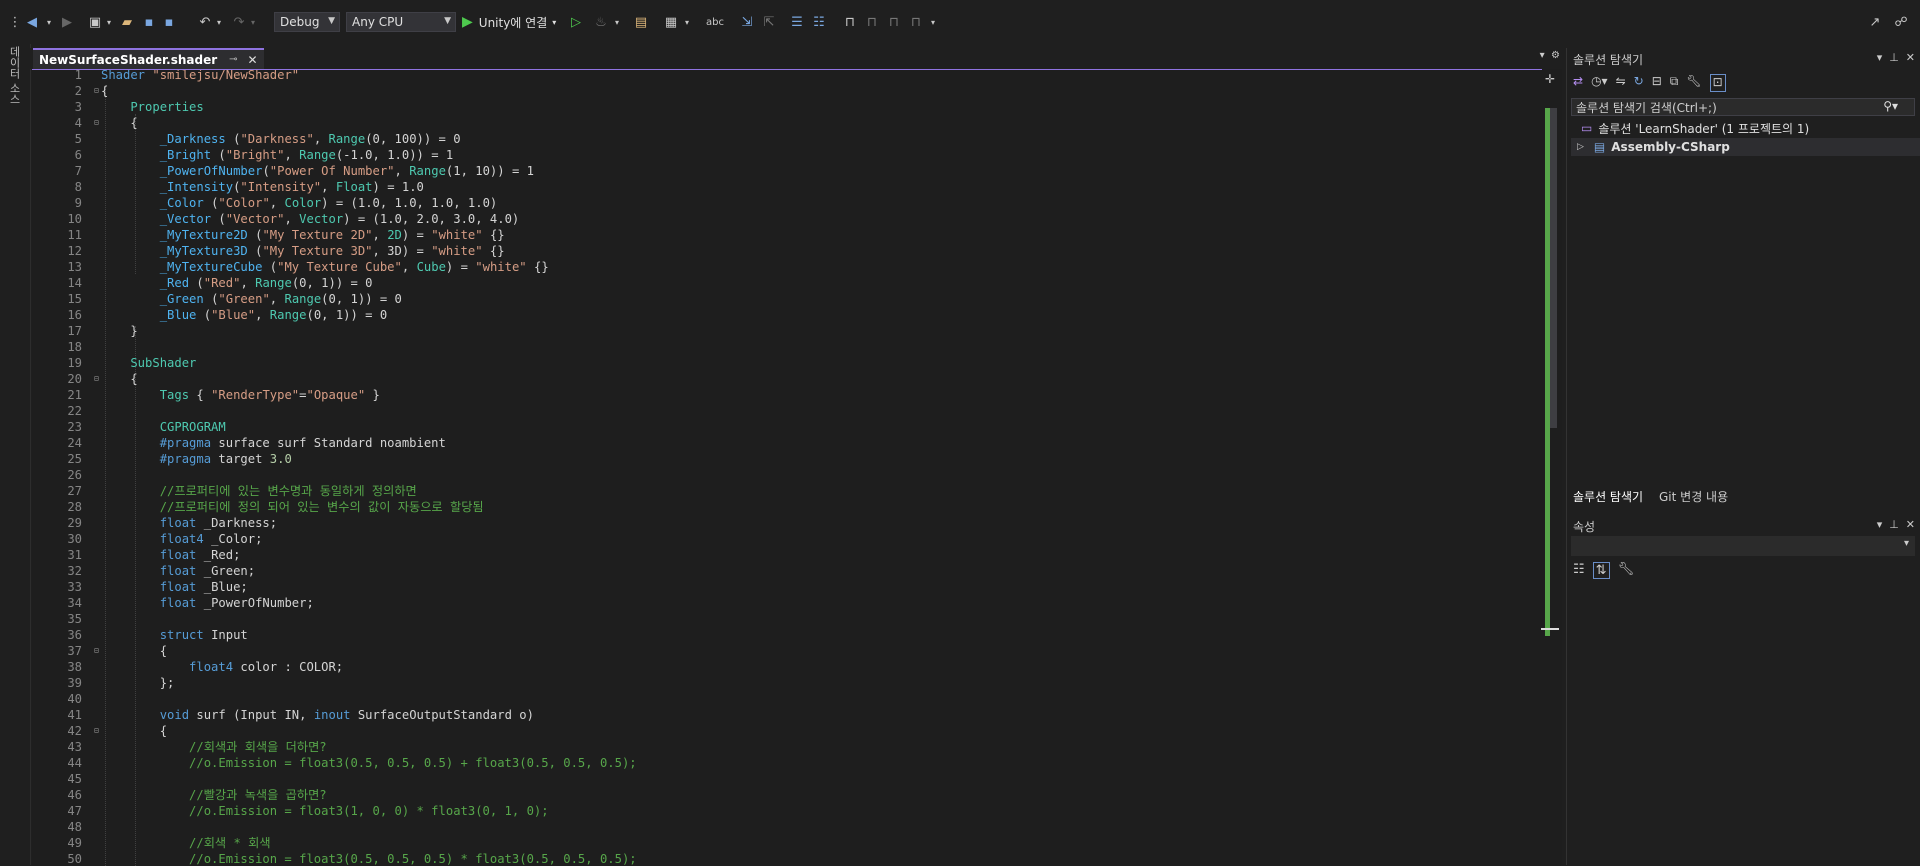 Image resolution: width=1920 pixels, height=866 pixels. Describe the element at coordinates (32, 22) in the screenshot. I see `back-icon: ◀` at that location.